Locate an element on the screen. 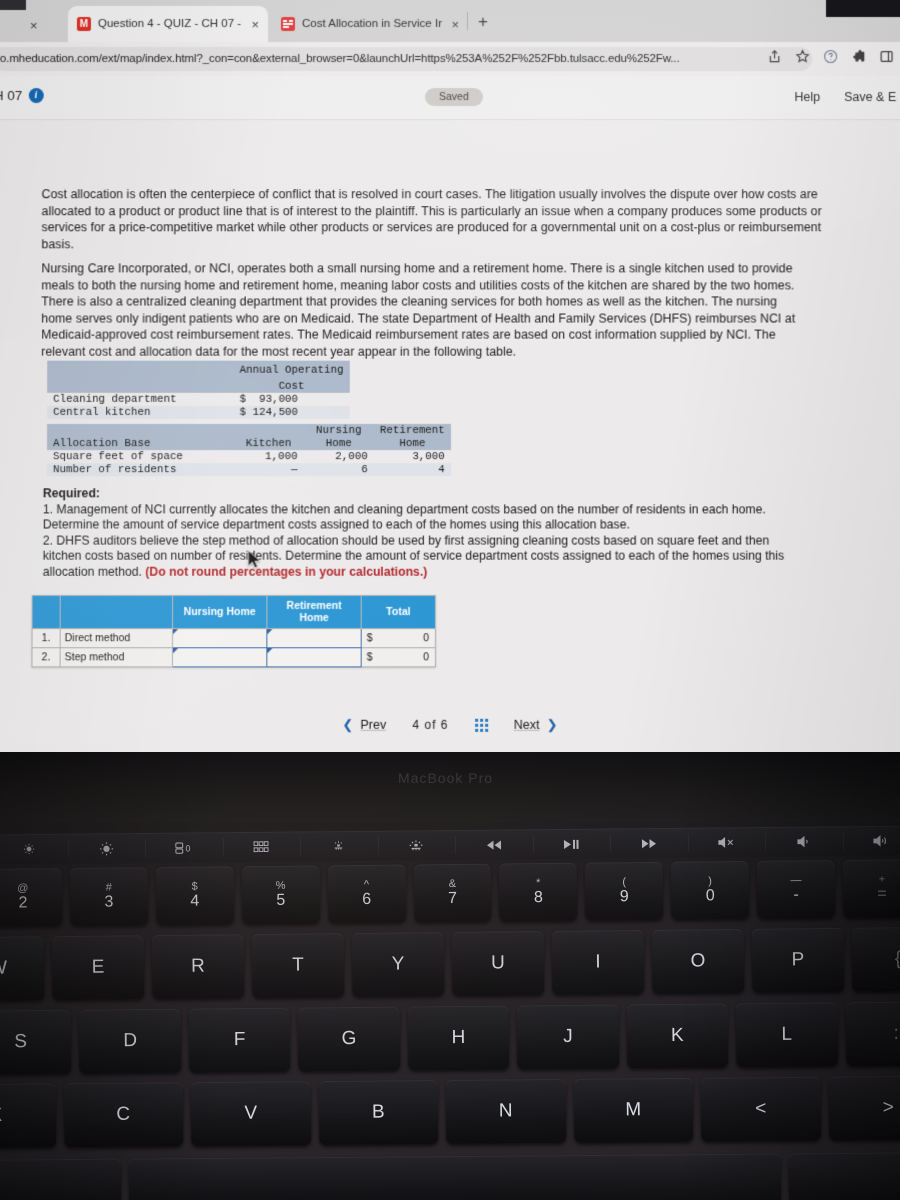  key-o: O is located at coordinates (698, 961).